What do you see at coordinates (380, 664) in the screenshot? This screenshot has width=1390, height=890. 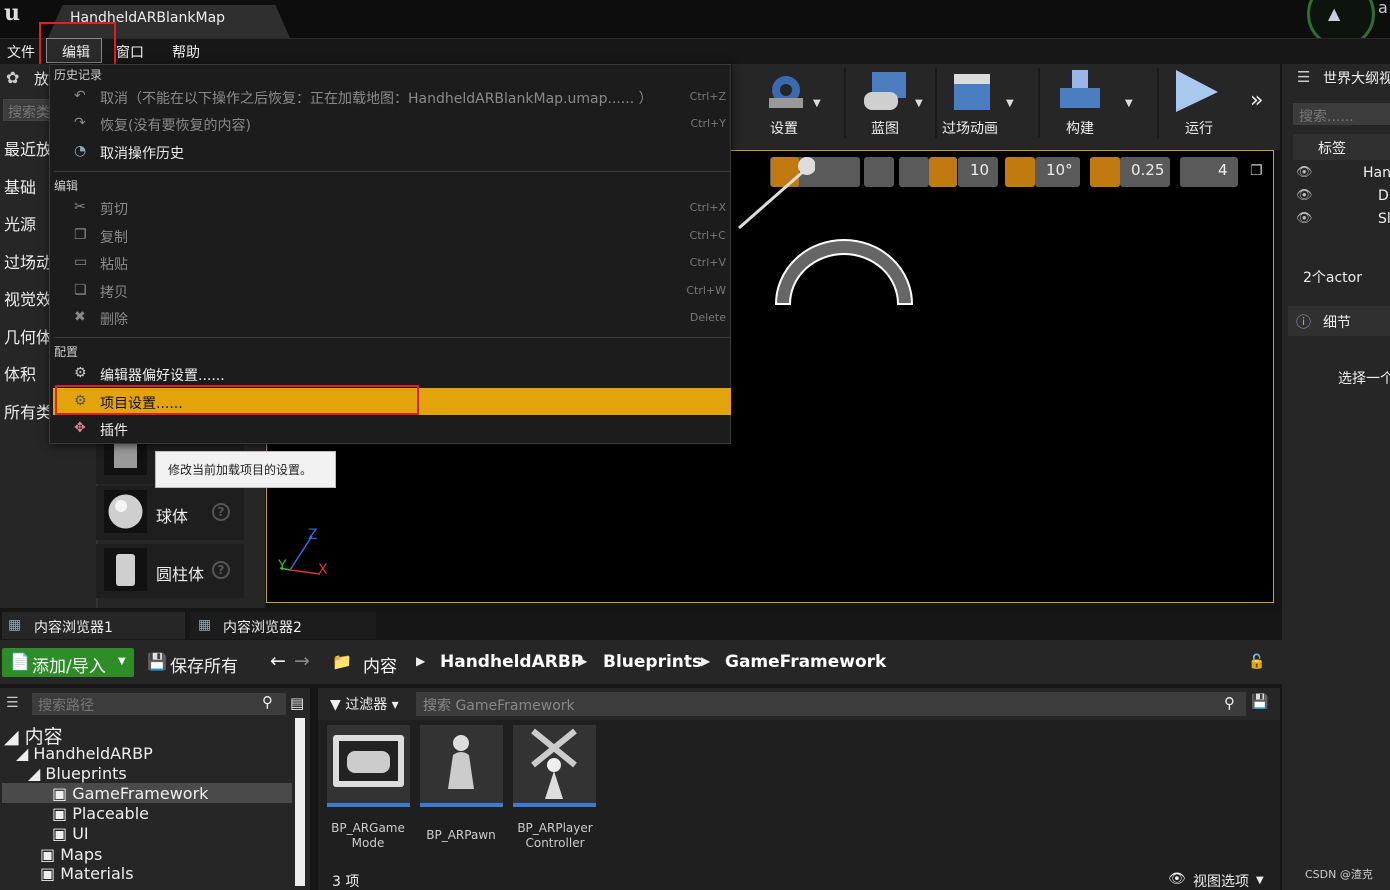 I see `breadcrumb-content: 内容` at bounding box center [380, 664].